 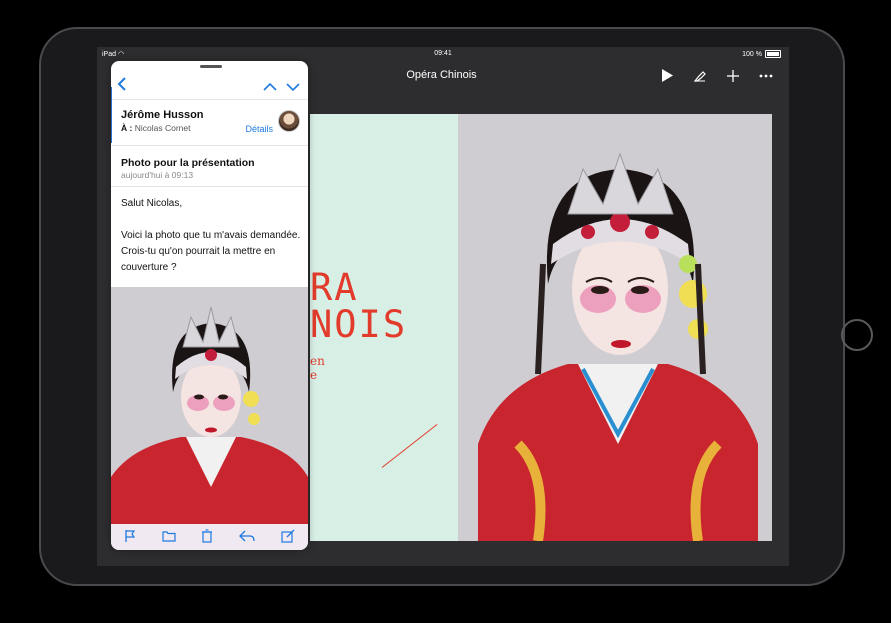 I want to click on status-time: 09:41, so click(x=443, y=53).